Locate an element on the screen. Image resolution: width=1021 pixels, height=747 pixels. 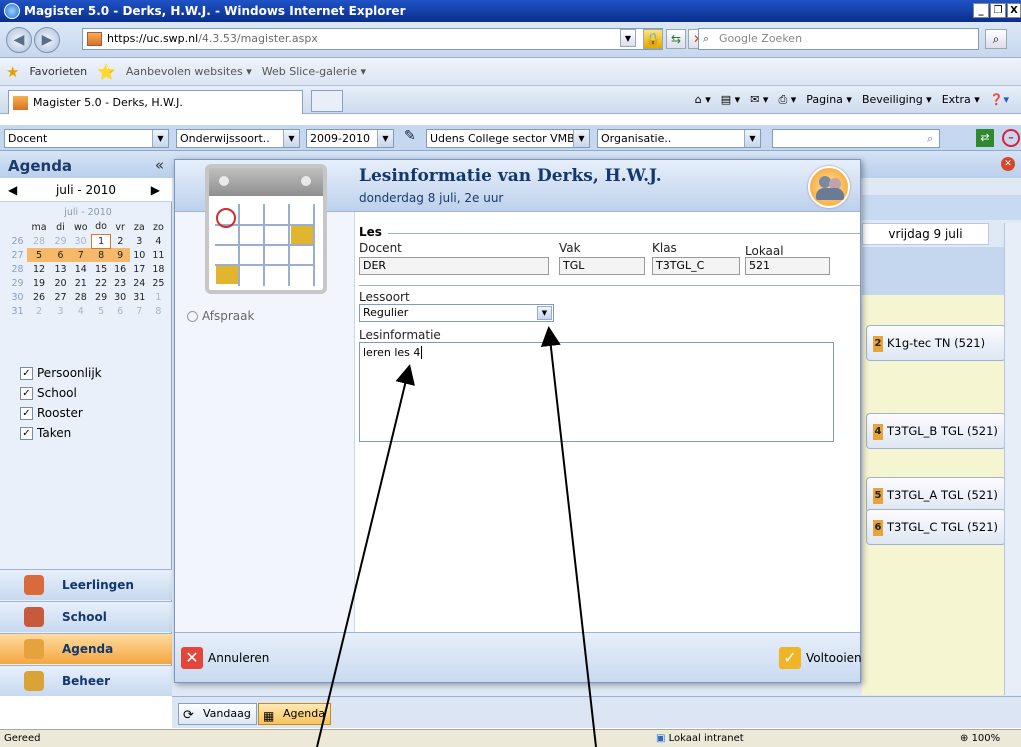
top-scrollbar is located at coordinates (1012, 259).